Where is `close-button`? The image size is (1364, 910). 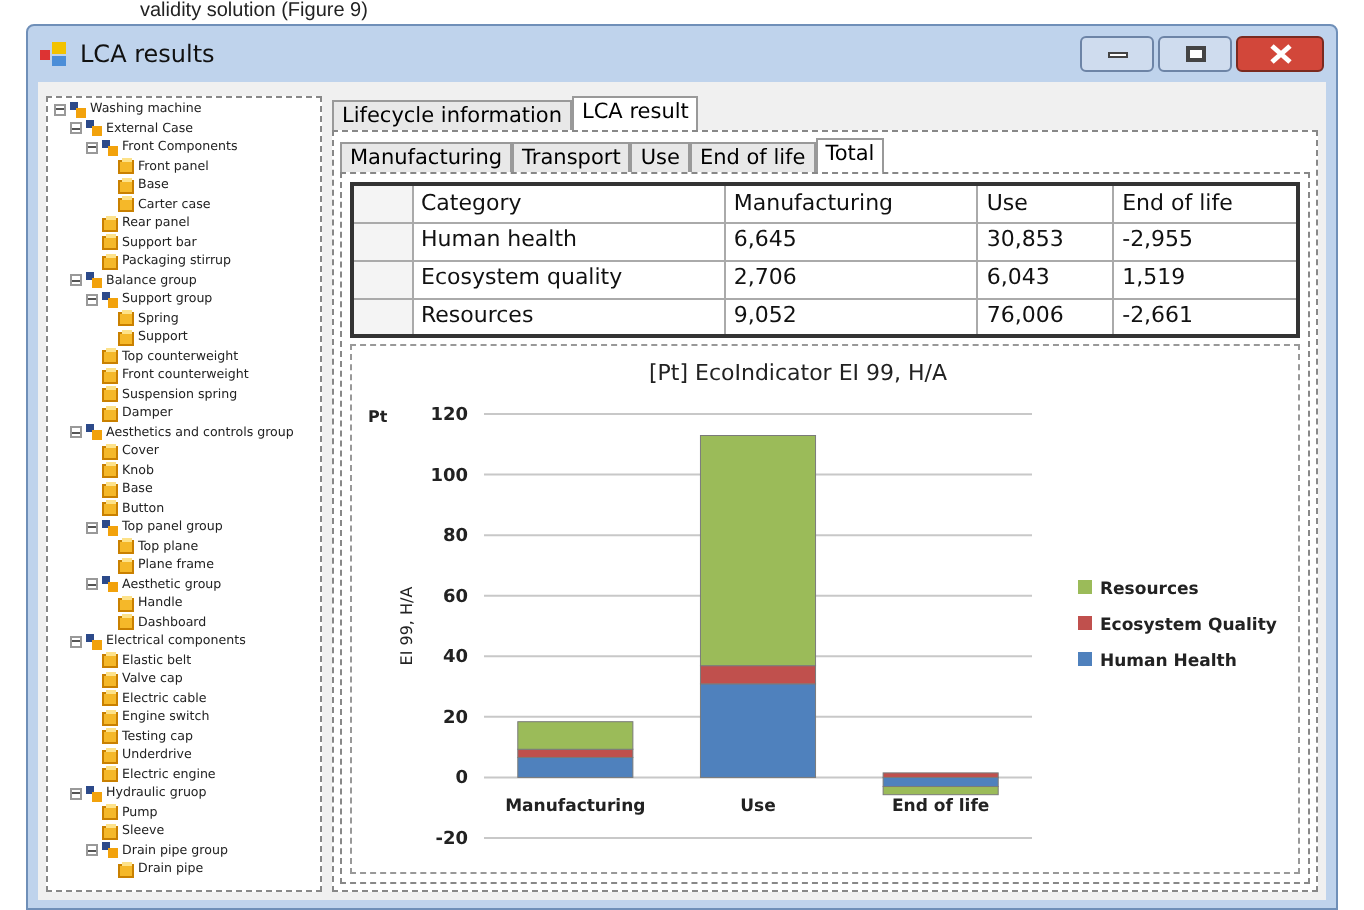 close-button is located at coordinates (1280, 54).